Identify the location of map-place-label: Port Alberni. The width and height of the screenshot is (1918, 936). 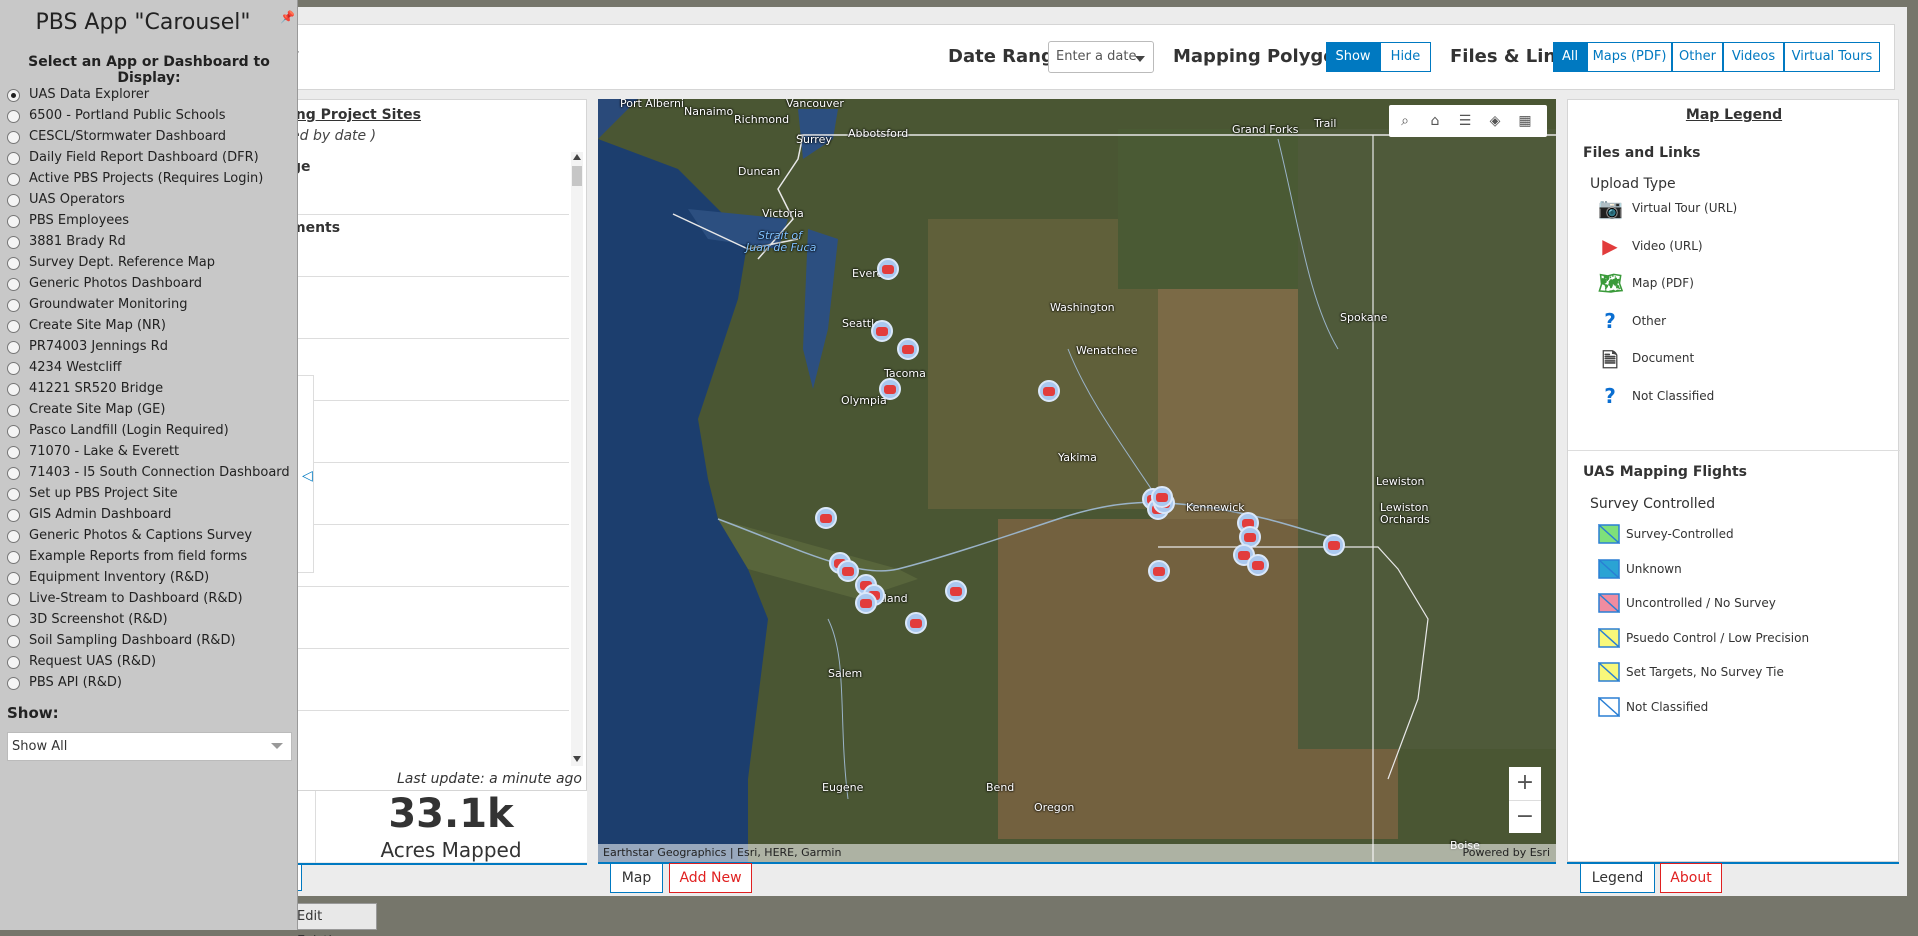
(652, 104).